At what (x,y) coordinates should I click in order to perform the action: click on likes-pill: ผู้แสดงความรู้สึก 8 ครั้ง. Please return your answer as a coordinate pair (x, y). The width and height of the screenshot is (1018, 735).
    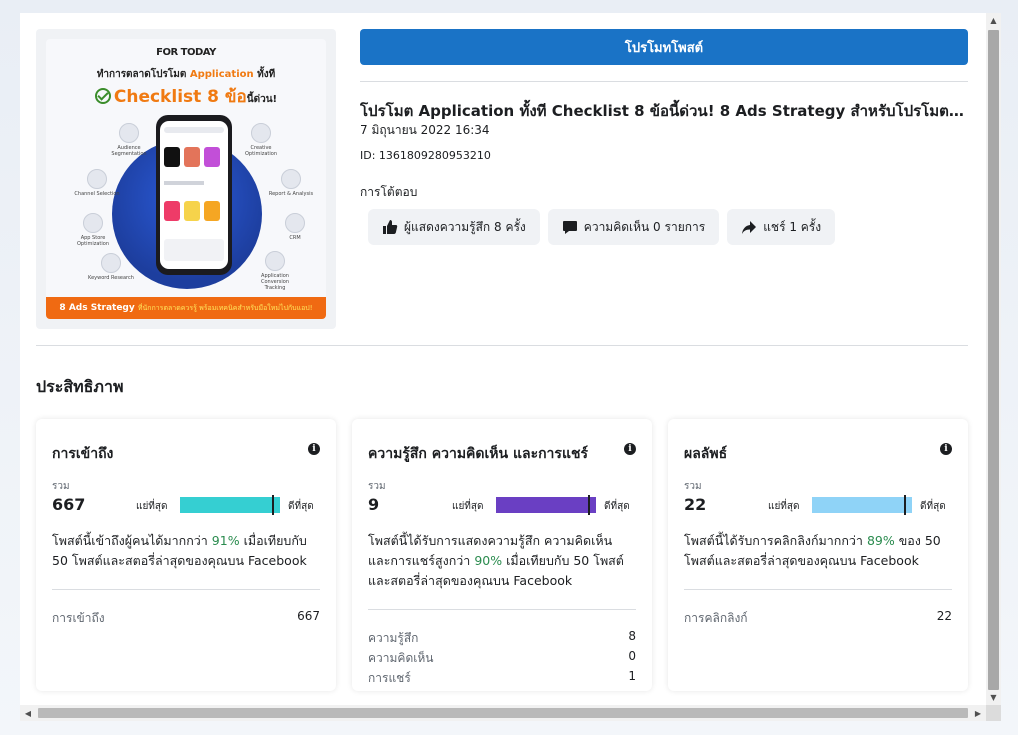
    Looking at the image, I should click on (454, 227).